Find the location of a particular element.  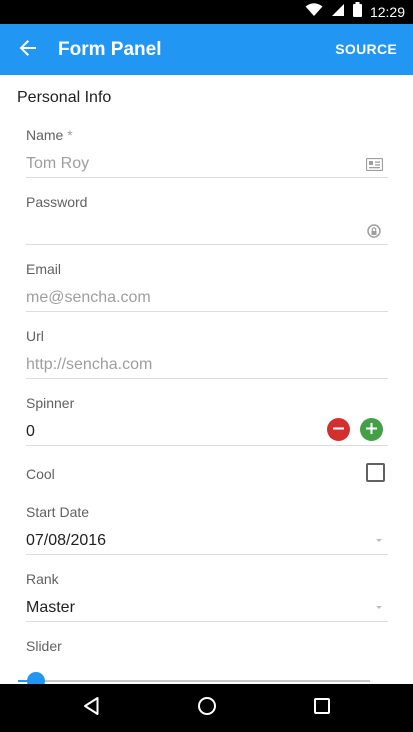

url-placeholder: http://sencha.com is located at coordinates (89, 364).